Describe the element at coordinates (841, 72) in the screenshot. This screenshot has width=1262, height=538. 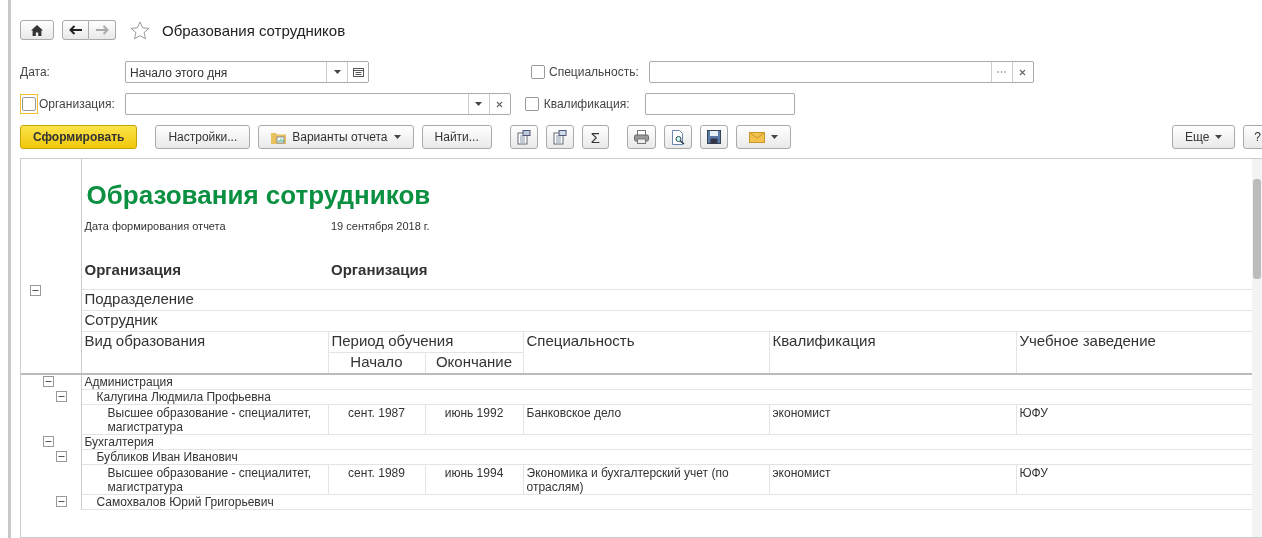
I see `specialty-field` at that location.